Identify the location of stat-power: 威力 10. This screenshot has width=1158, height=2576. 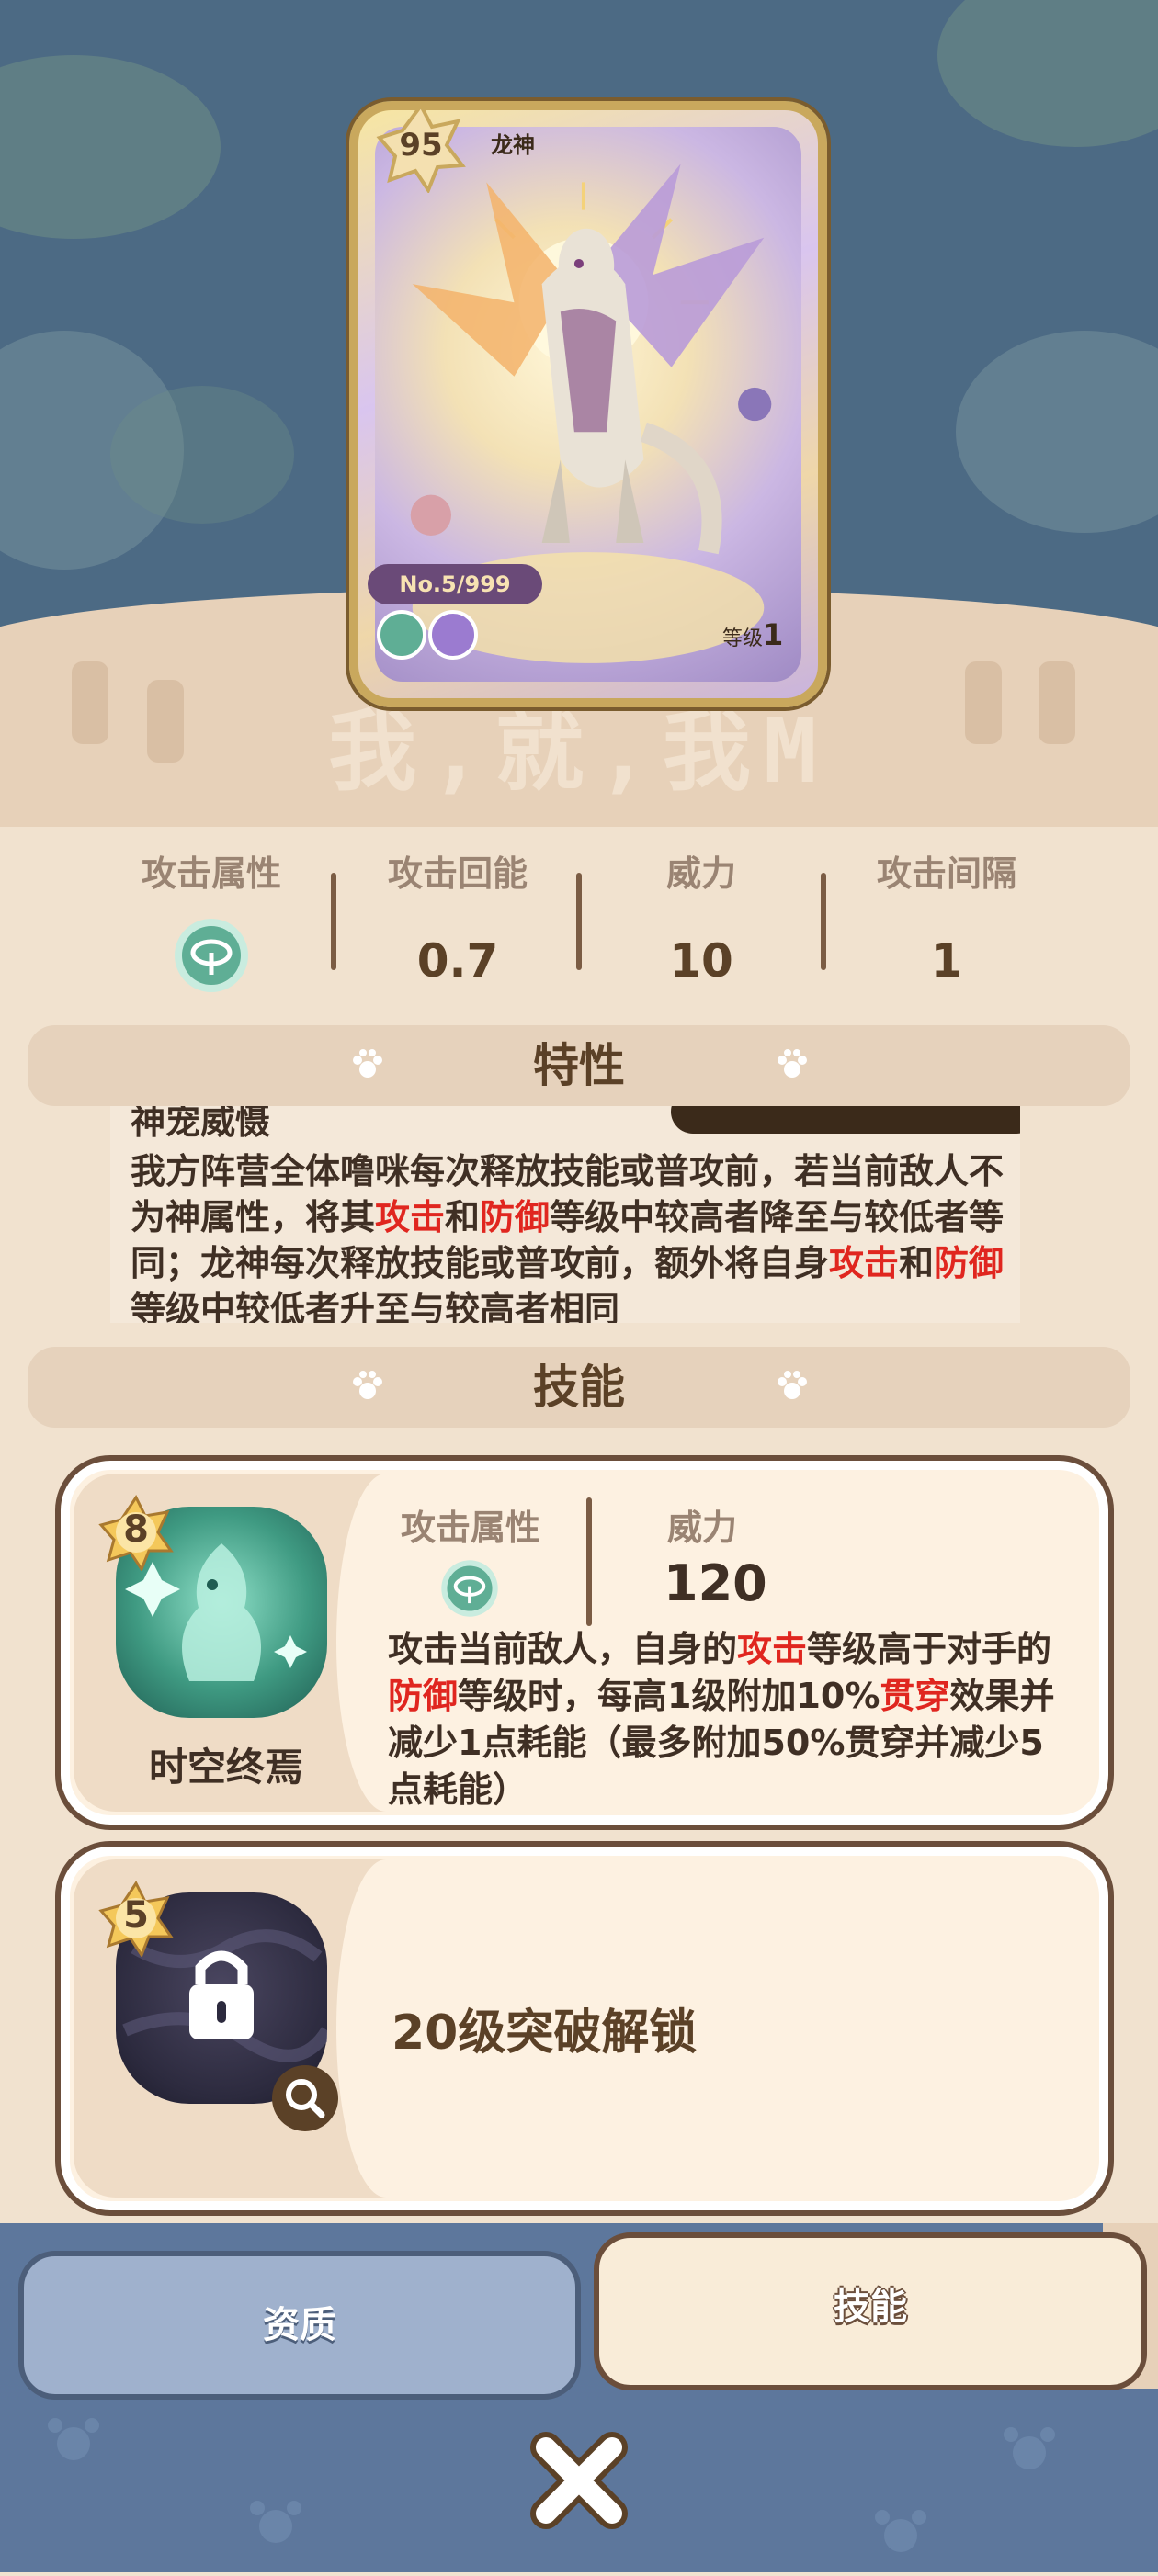
(701, 916).